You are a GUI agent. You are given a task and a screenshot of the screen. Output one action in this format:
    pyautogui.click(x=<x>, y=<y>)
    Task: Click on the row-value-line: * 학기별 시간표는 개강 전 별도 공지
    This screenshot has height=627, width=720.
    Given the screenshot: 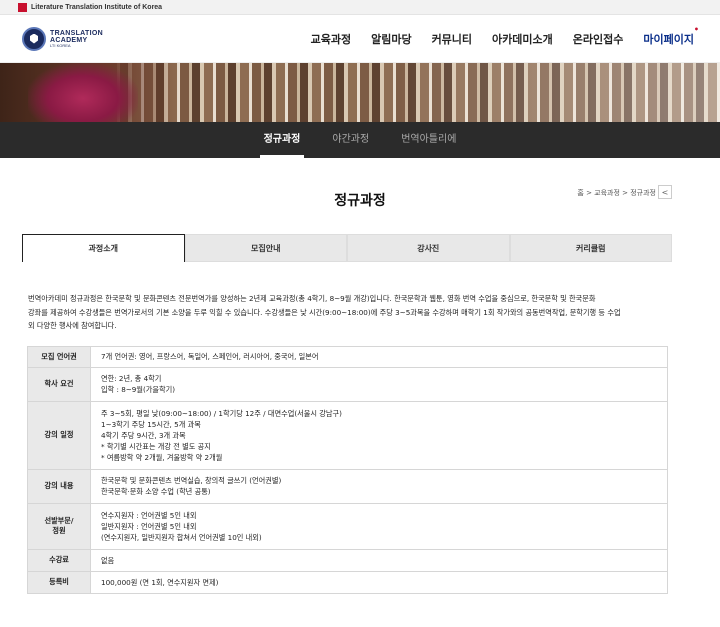 What is the action you would take?
    pyautogui.click(x=156, y=446)
    